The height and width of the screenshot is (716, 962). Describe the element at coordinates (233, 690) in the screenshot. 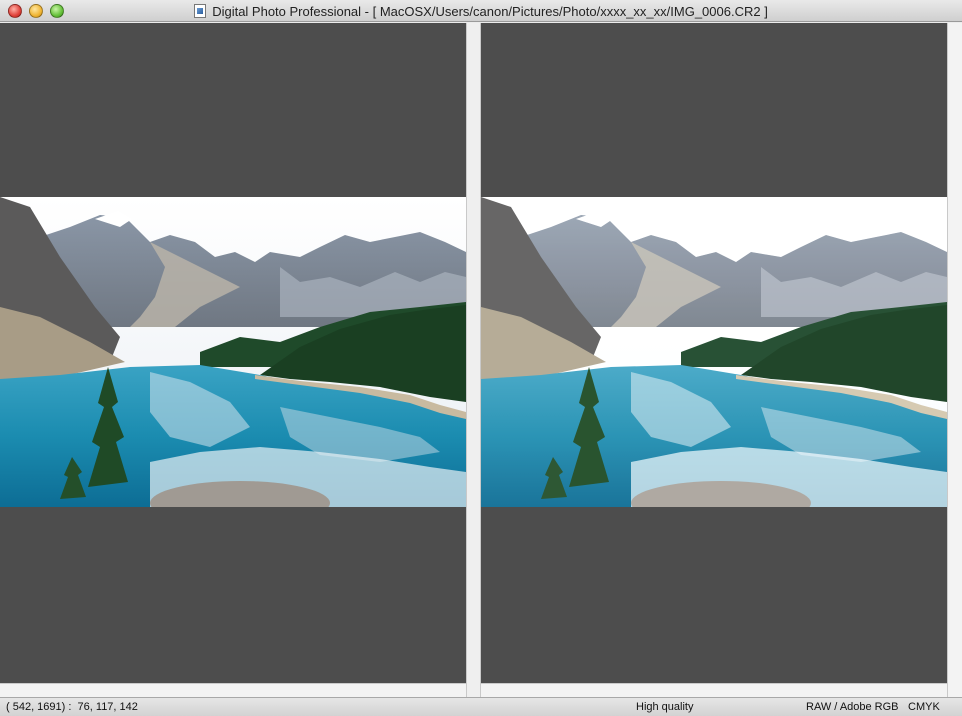

I see `left-horizontal-scrollbar` at that location.